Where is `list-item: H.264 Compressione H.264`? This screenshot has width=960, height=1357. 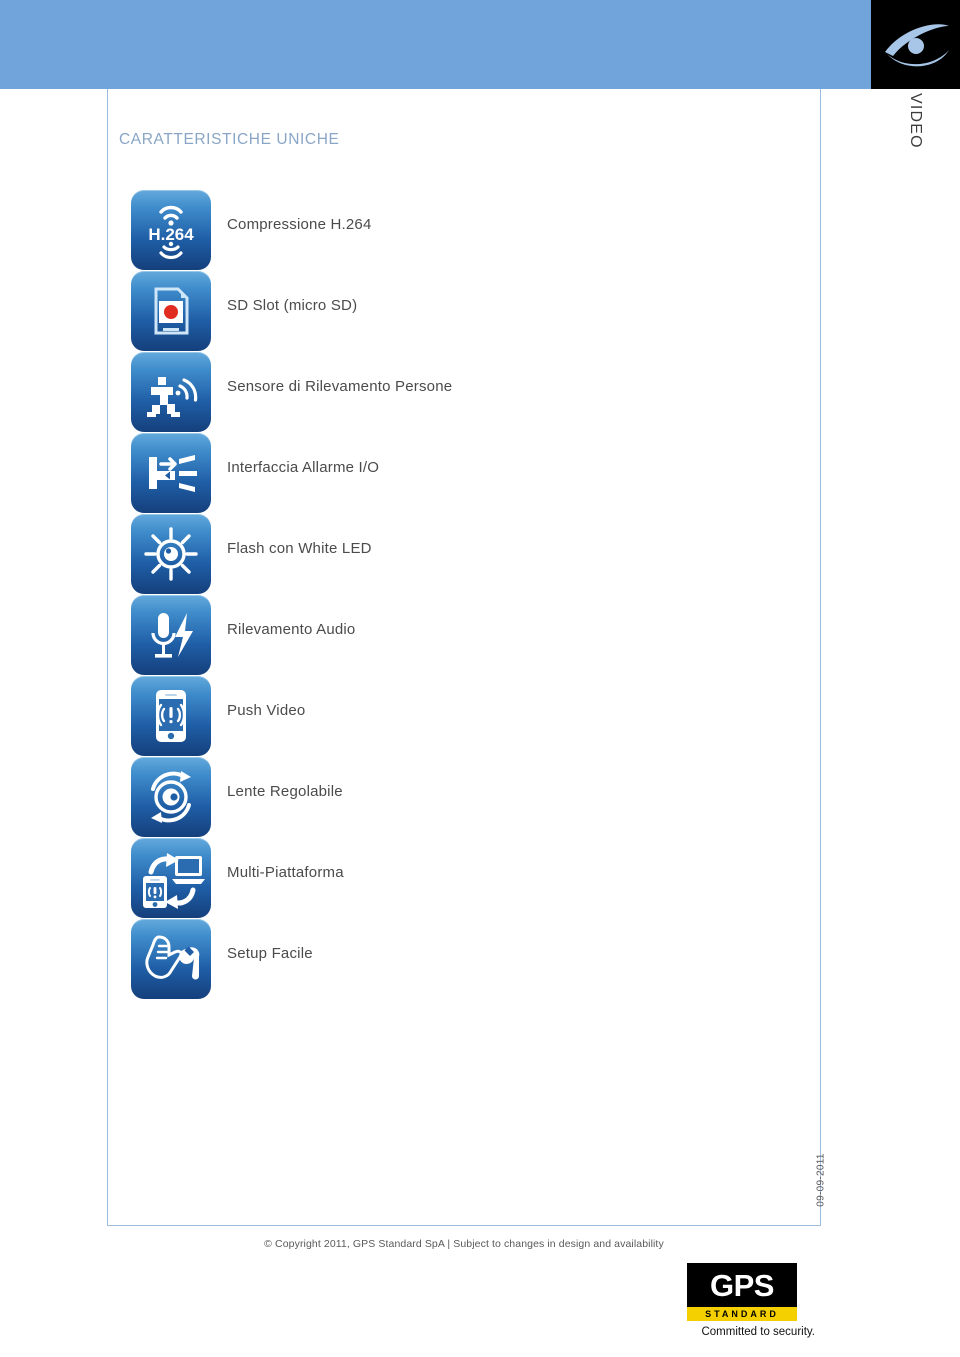 list-item: H.264 Compressione H.264 is located at coordinates (476, 230).